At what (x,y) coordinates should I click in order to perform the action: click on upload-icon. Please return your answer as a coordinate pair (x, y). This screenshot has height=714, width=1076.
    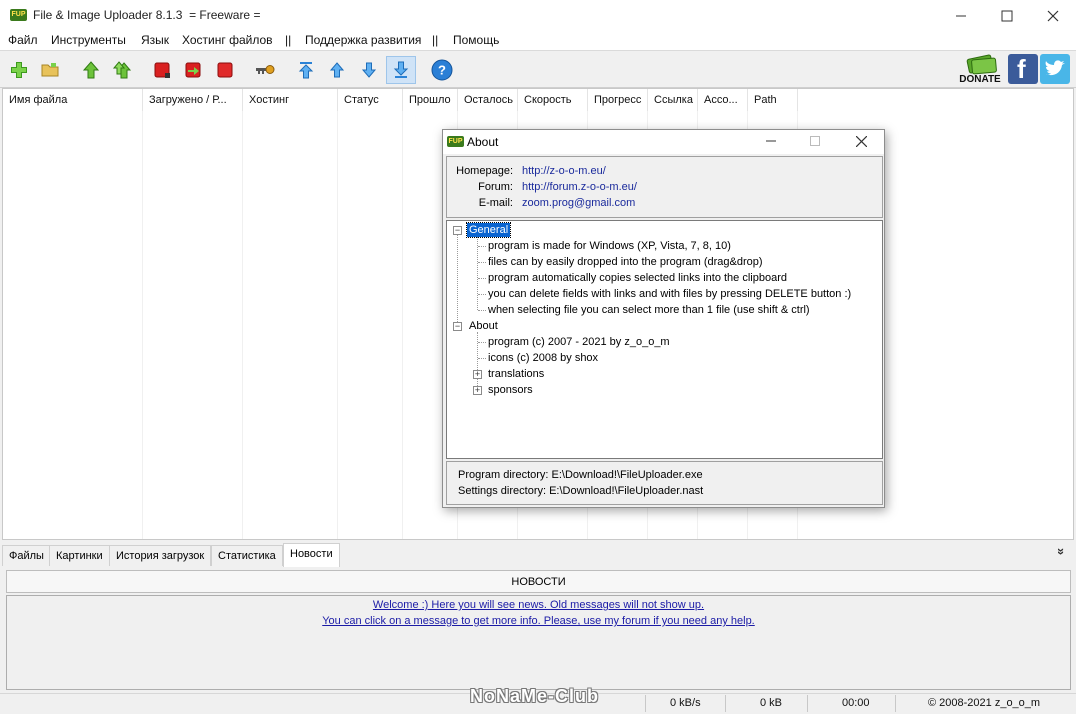
    Looking at the image, I should click on (91, 70).